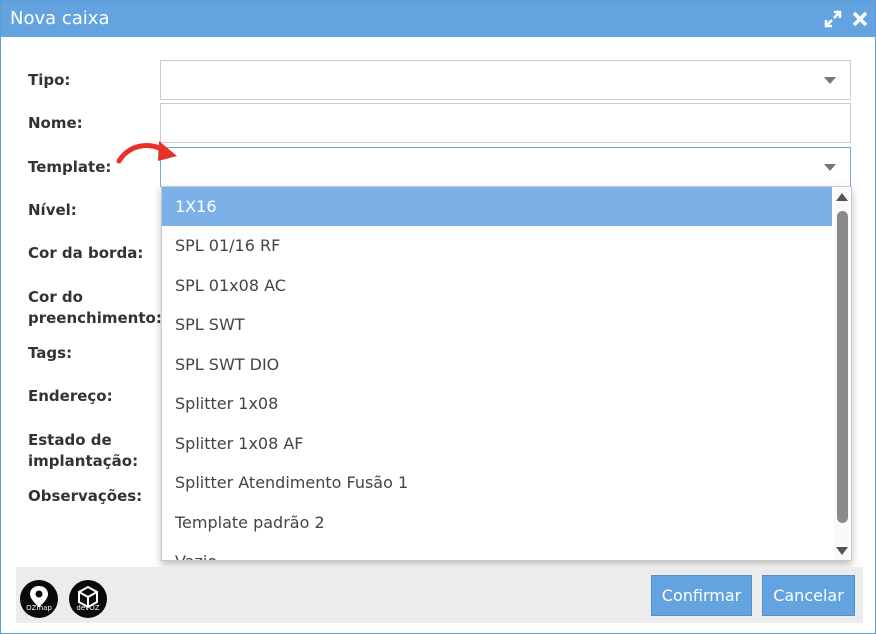 The height and width of the screenshot is (634, 876). I want to click on template-select, so click(505, 167).